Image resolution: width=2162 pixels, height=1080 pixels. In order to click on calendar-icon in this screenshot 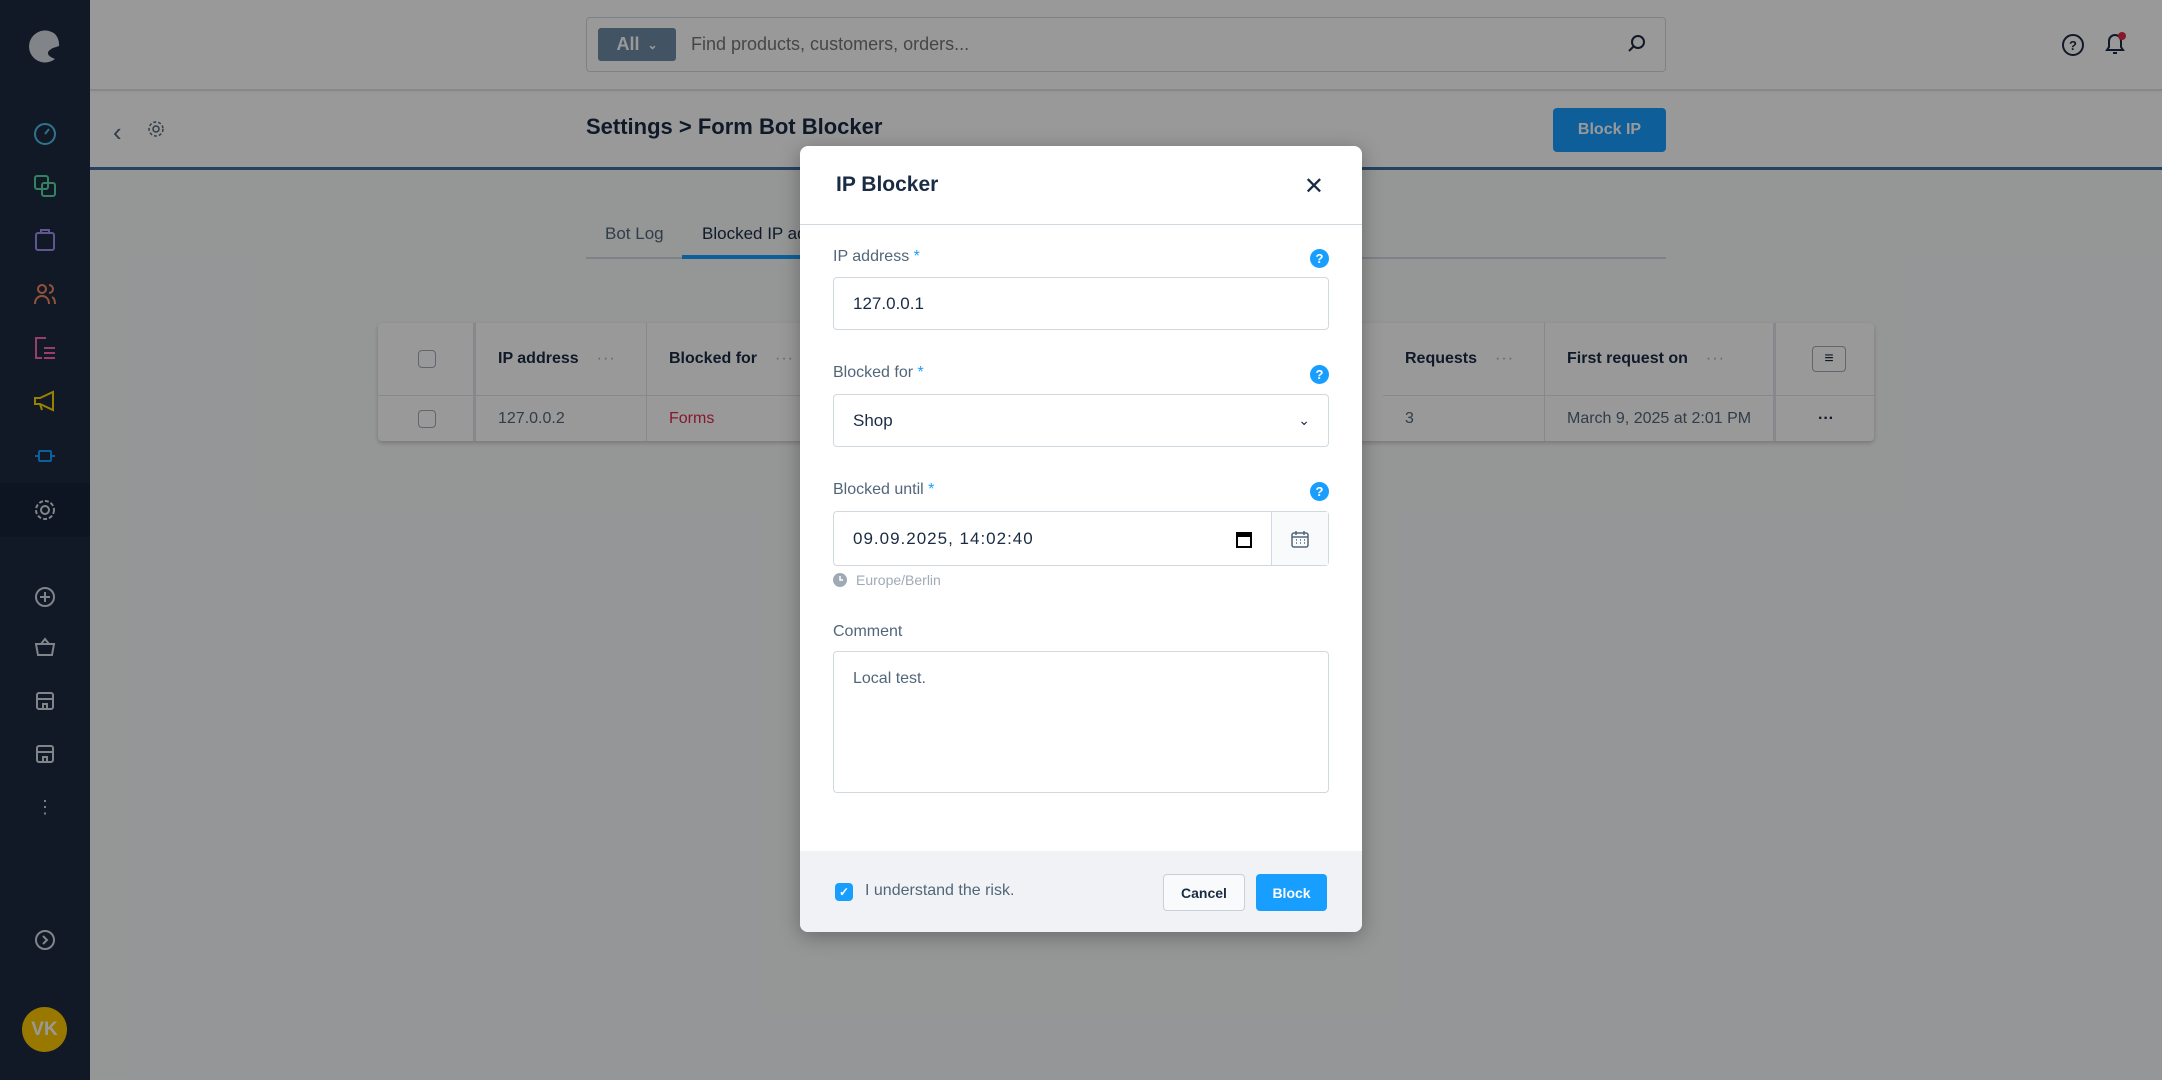, I will do `click(1300, 539)`.